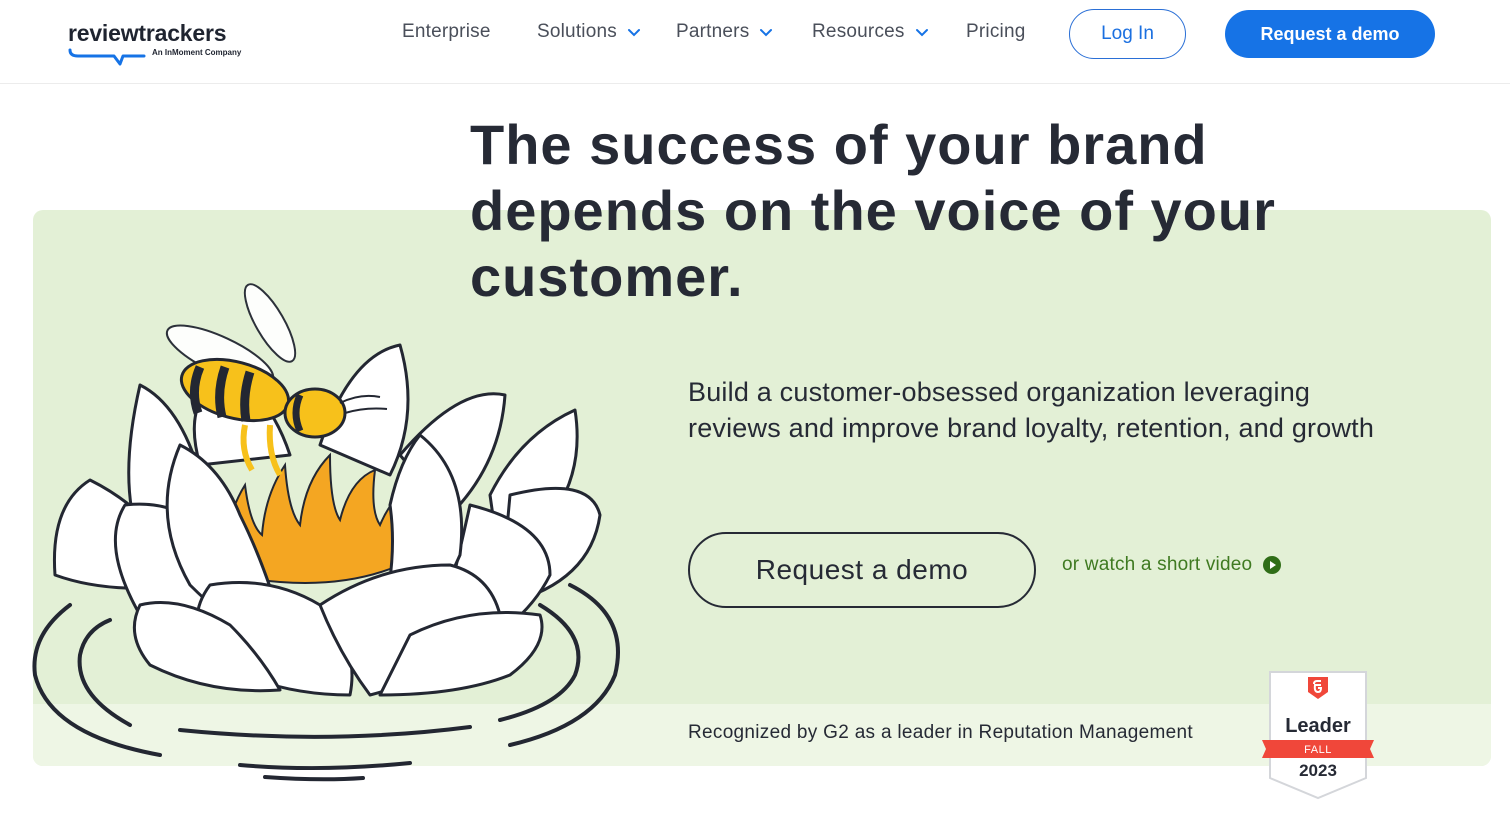 This screenshot has width=1510, height=820. Describe the element at coordinates (577, 31) in the screenshot. I see `nav-label: Solutions` at that location.